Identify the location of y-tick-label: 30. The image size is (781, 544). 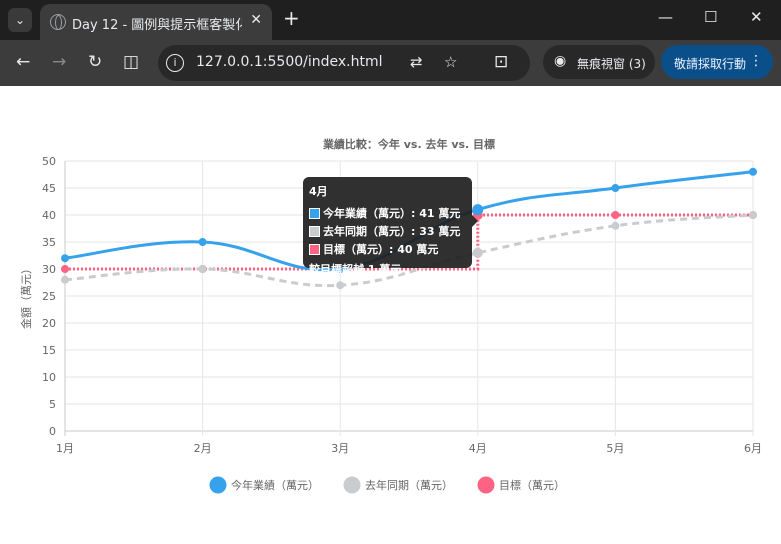
(49, 269).